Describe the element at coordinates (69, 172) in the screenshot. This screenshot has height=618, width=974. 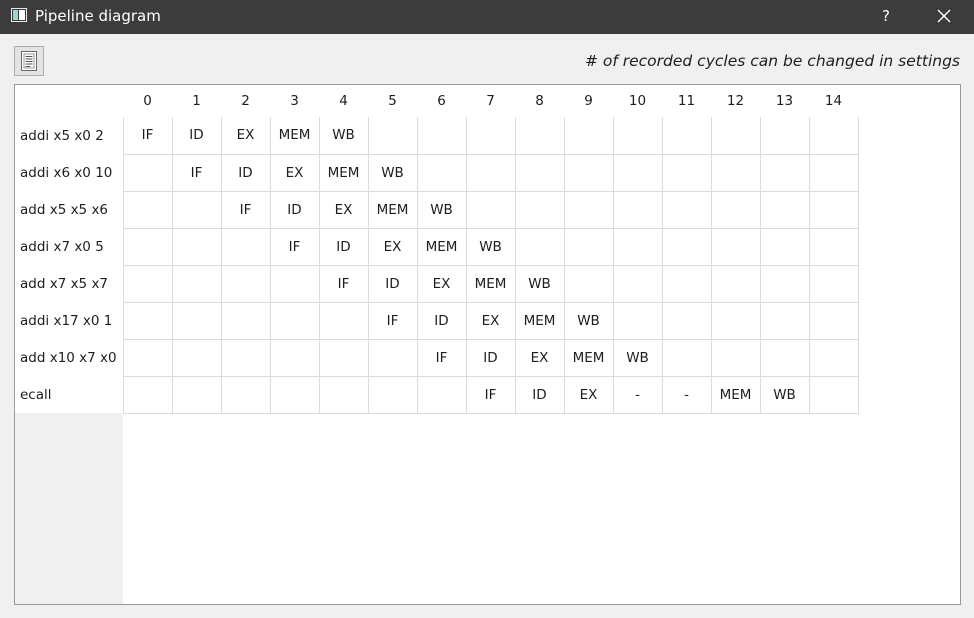
I see `instruction-label: addi x6 x0 10` at that location.